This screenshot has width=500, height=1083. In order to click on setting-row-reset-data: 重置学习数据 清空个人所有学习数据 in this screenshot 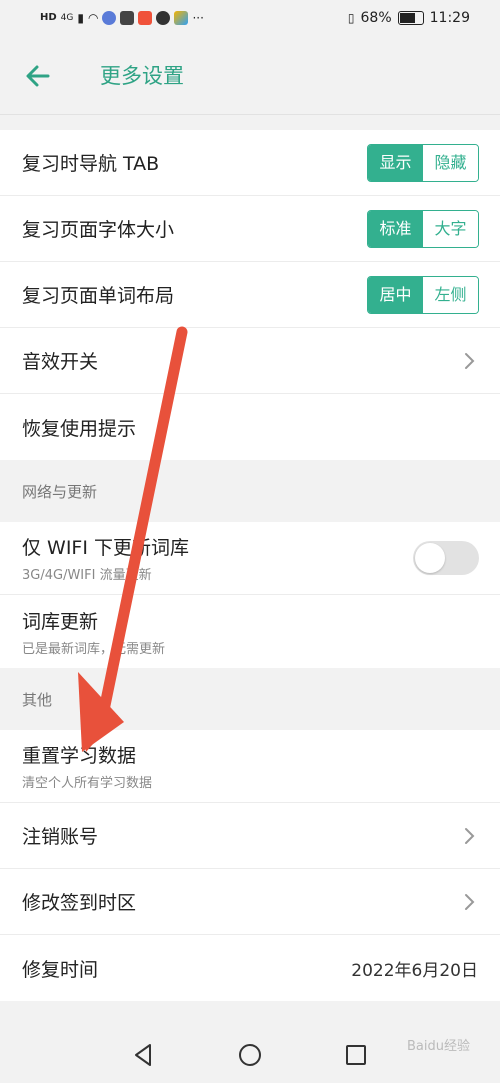, I will do `click(250, 766)`.